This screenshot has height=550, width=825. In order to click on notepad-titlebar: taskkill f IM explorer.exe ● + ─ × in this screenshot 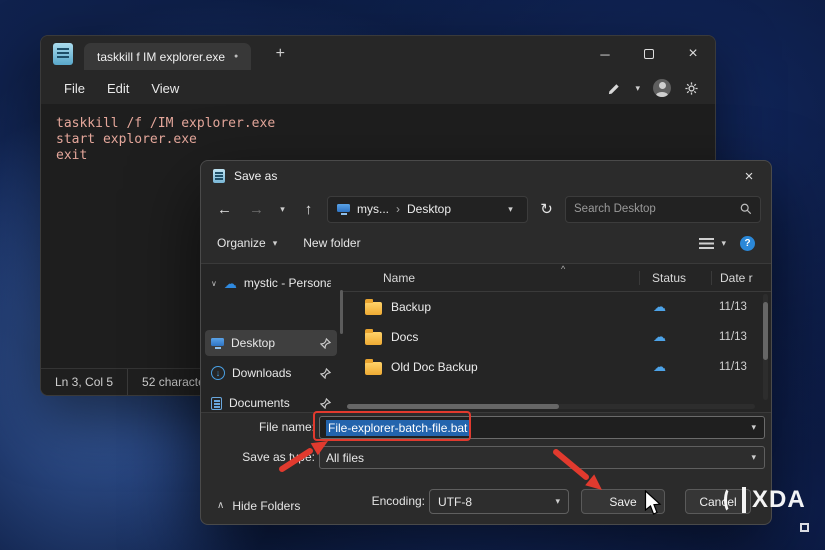, I will do `click(378, 54)`.